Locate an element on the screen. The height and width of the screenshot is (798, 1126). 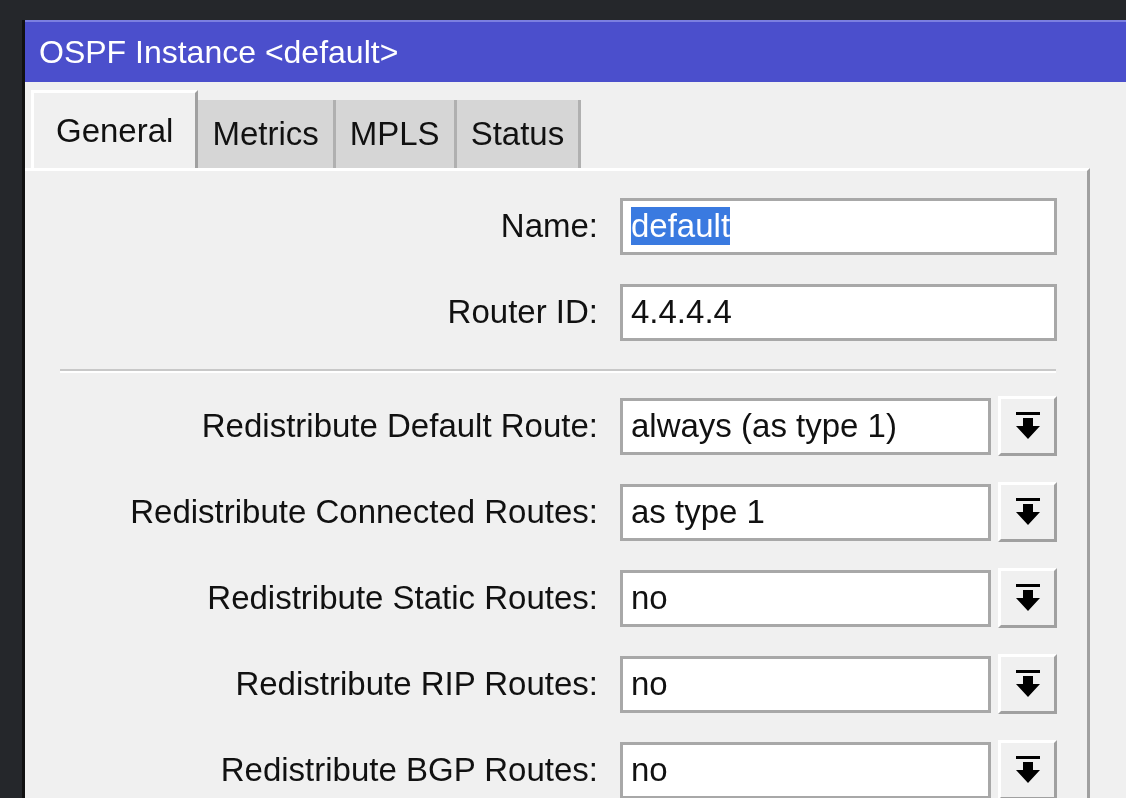
field-label: Redistribute Static Routes: is located at coordinates (402, 598).